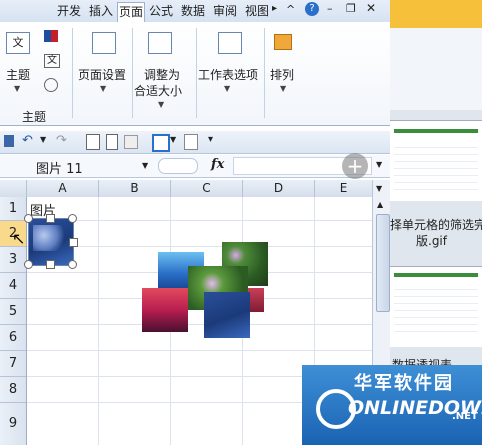 Image resolution: width=482 pixels, height=445 pixels. What do you see at coordinates (380, 204) in the screenshot?
I see `scroll-up-icon: ▲` at bounding box center [380, 204].